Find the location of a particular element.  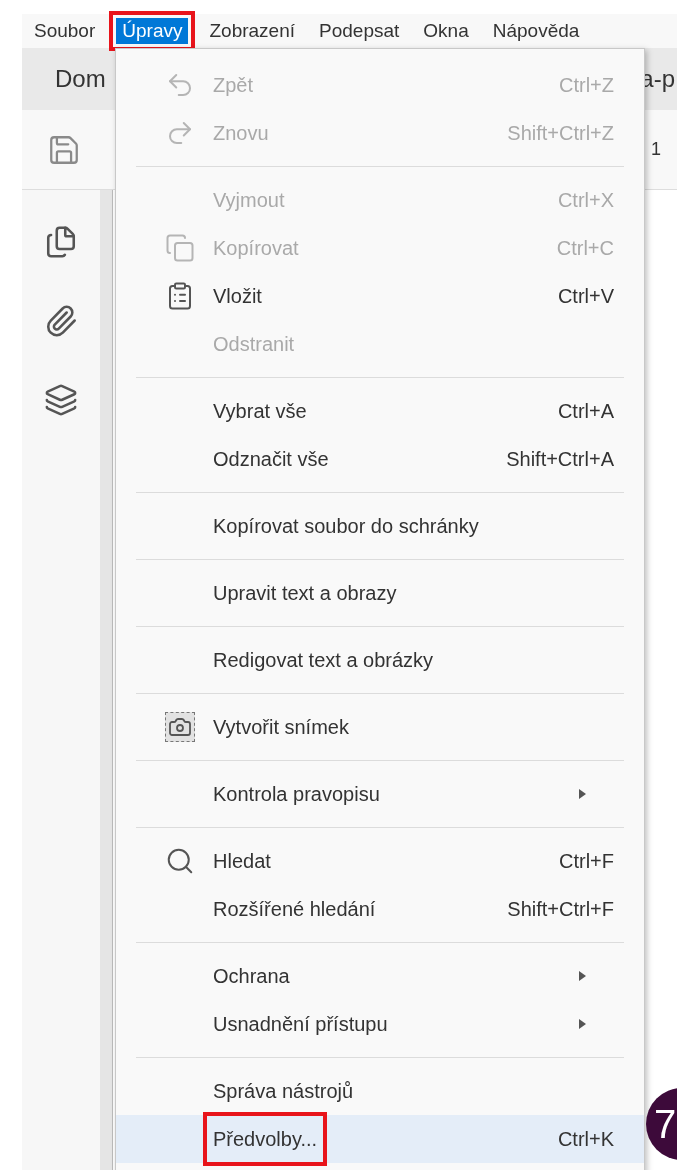

scrollbar is located at coordinates (106, 680).